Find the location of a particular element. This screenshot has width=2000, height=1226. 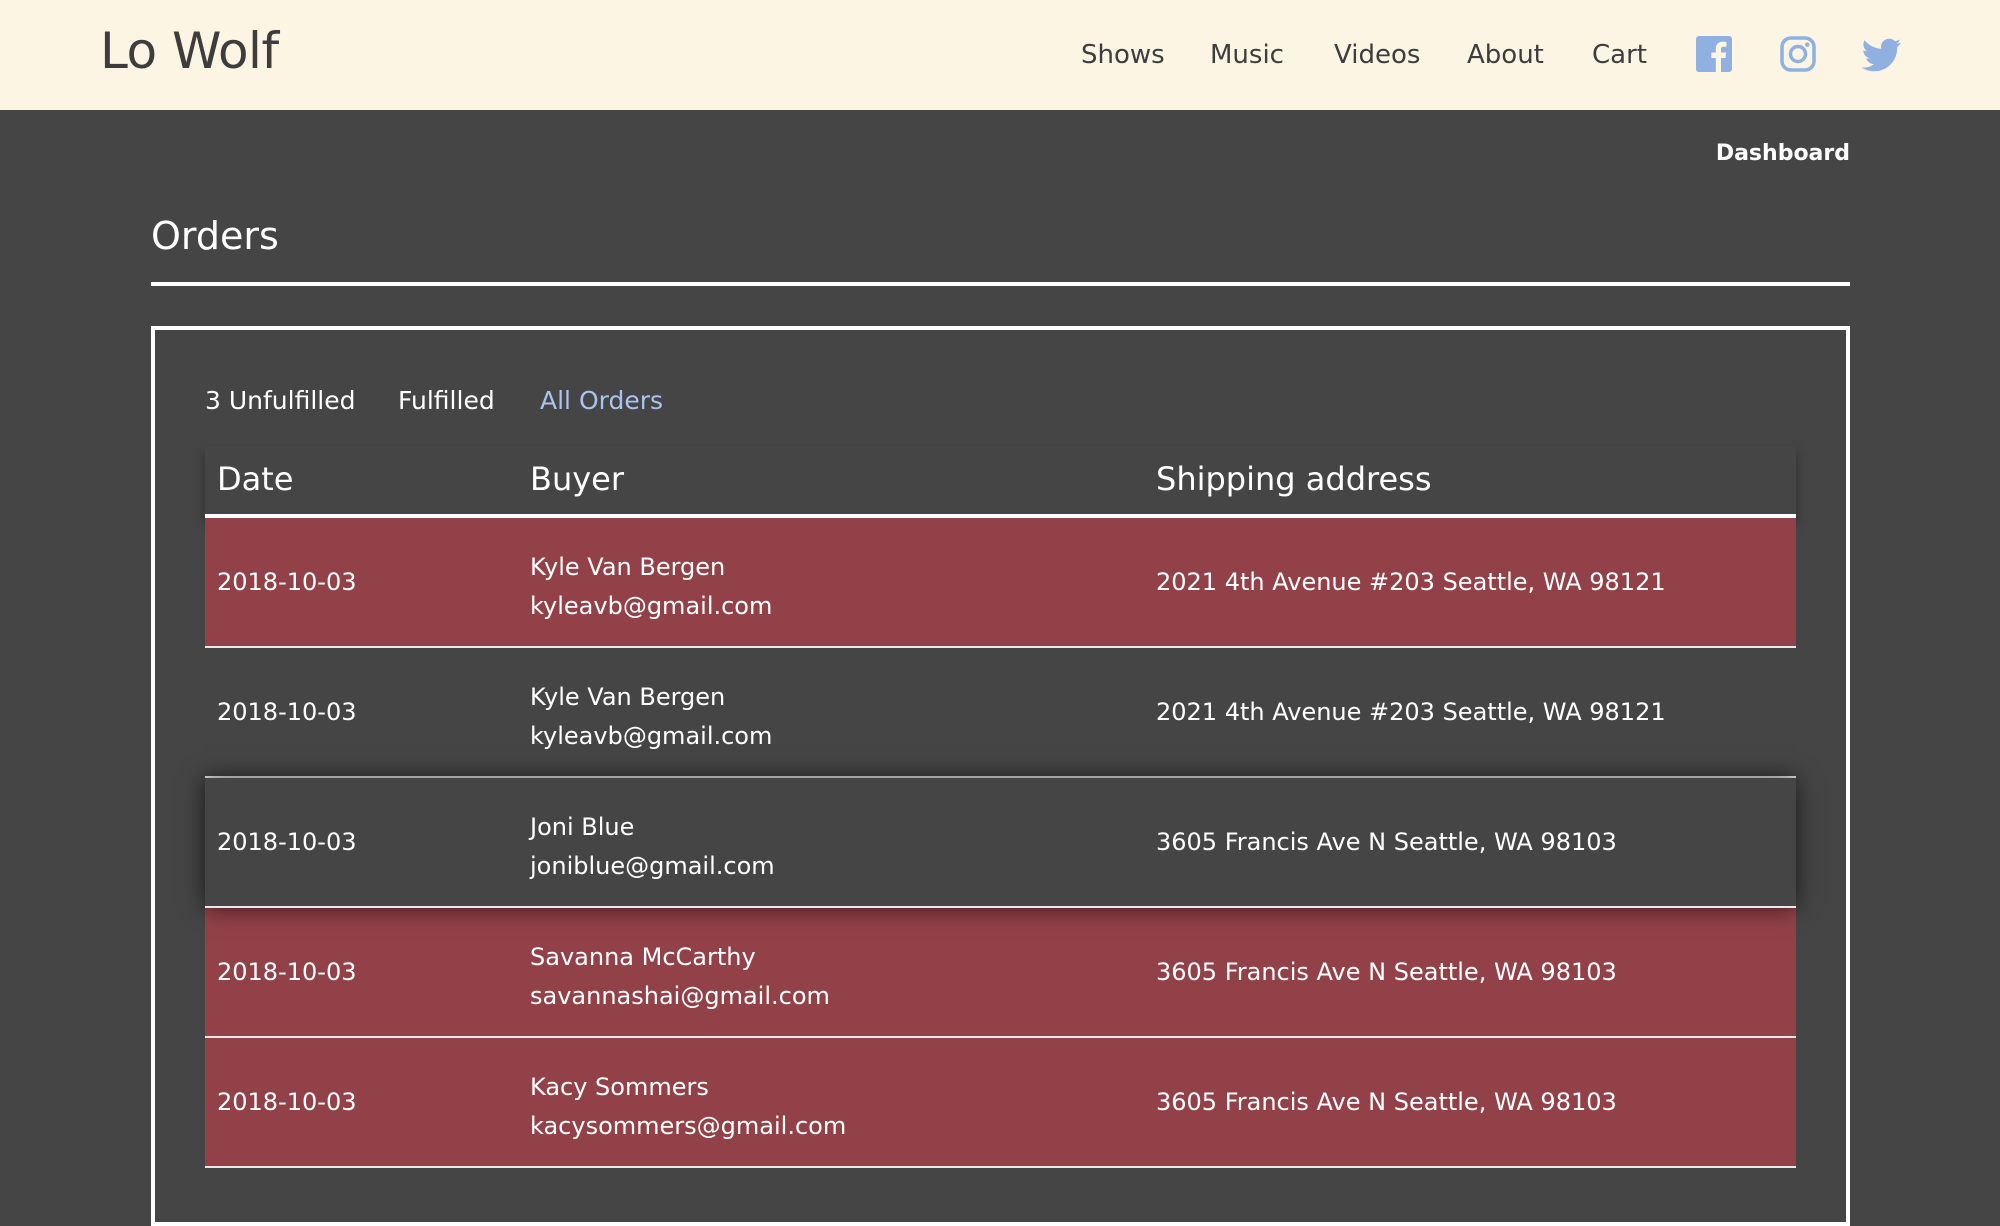

nav-videos: Videos is located at coordinates (1377, 55).